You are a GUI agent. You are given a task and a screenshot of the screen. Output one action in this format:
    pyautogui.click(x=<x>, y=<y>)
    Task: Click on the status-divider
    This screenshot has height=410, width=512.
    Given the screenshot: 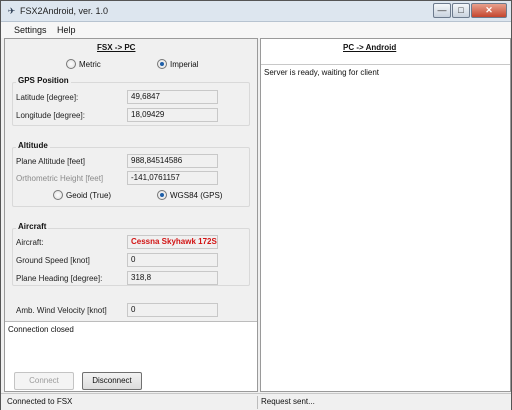 What is the action you would take?
    pyautogui.click(x=257, y=402)
    